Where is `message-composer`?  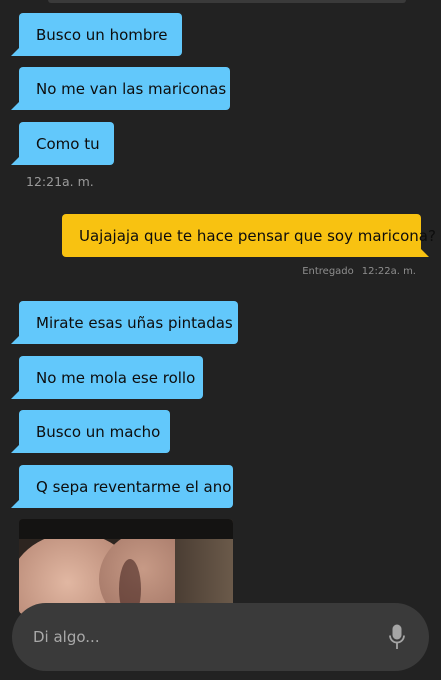 message-composer is located at coordinates (220, 637).